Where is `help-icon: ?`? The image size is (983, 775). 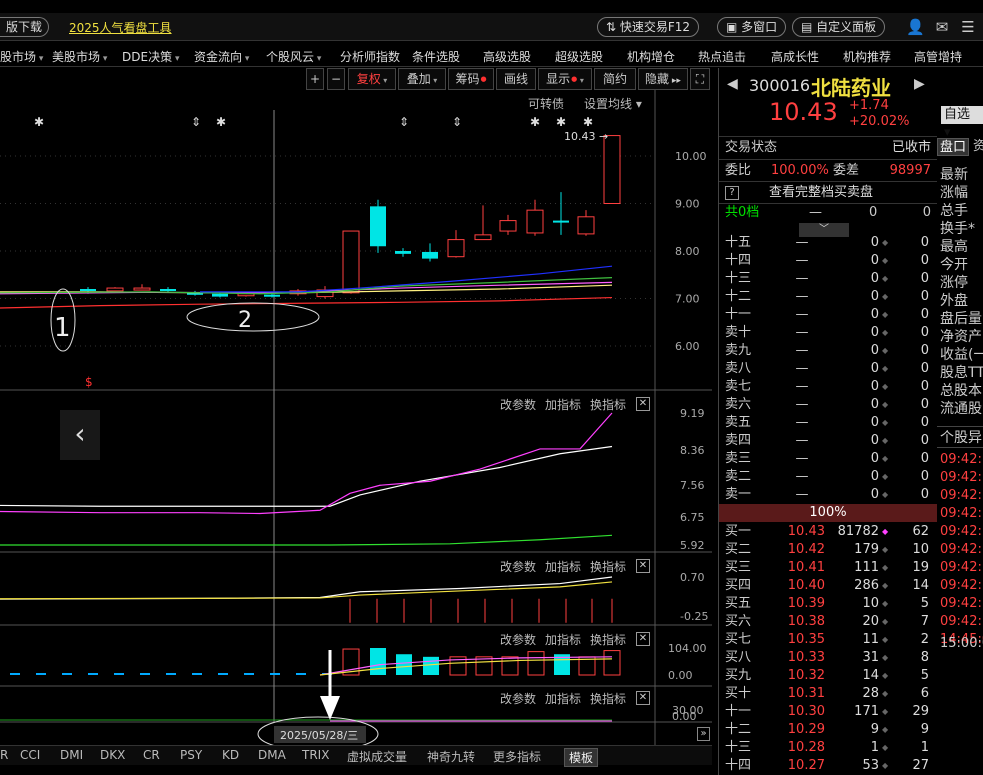 help-icon: ? is located at coordinates (732, 193).